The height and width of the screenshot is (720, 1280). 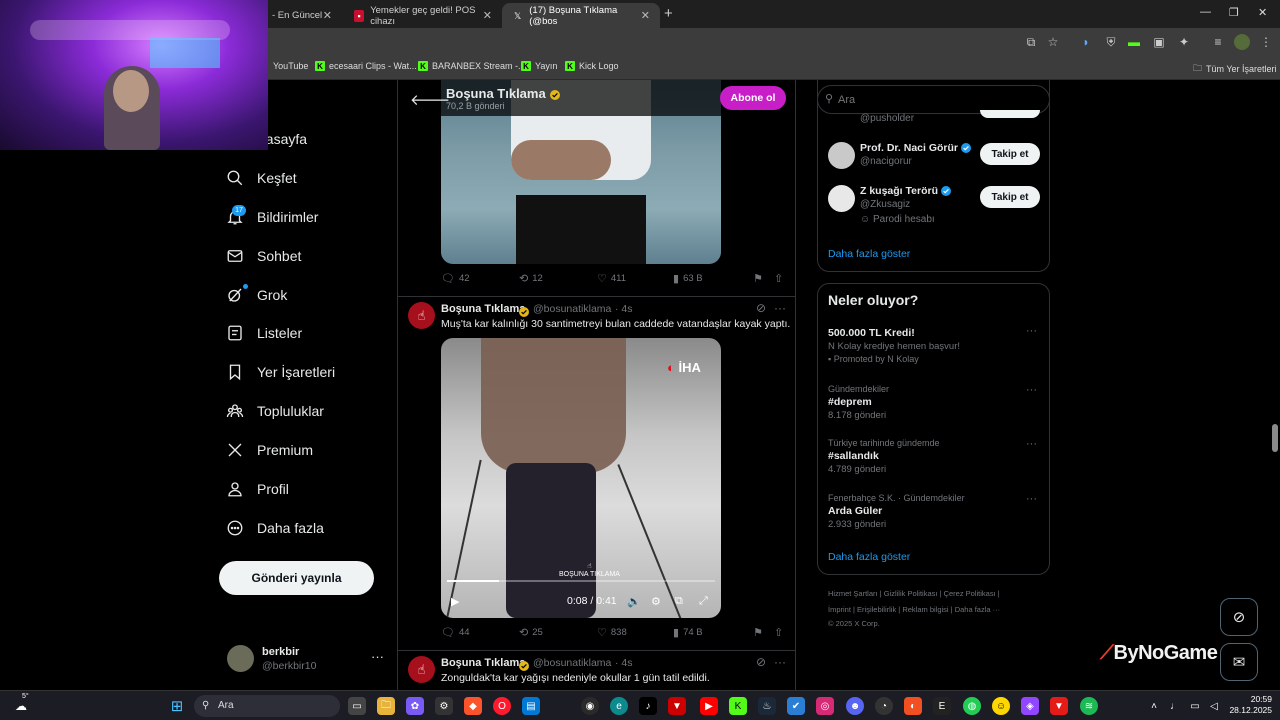 What do you see at coordinates (1001, 706) in the screenshot?
I see `snapchat-icon: ☺` at bounding box center [1001, 706].